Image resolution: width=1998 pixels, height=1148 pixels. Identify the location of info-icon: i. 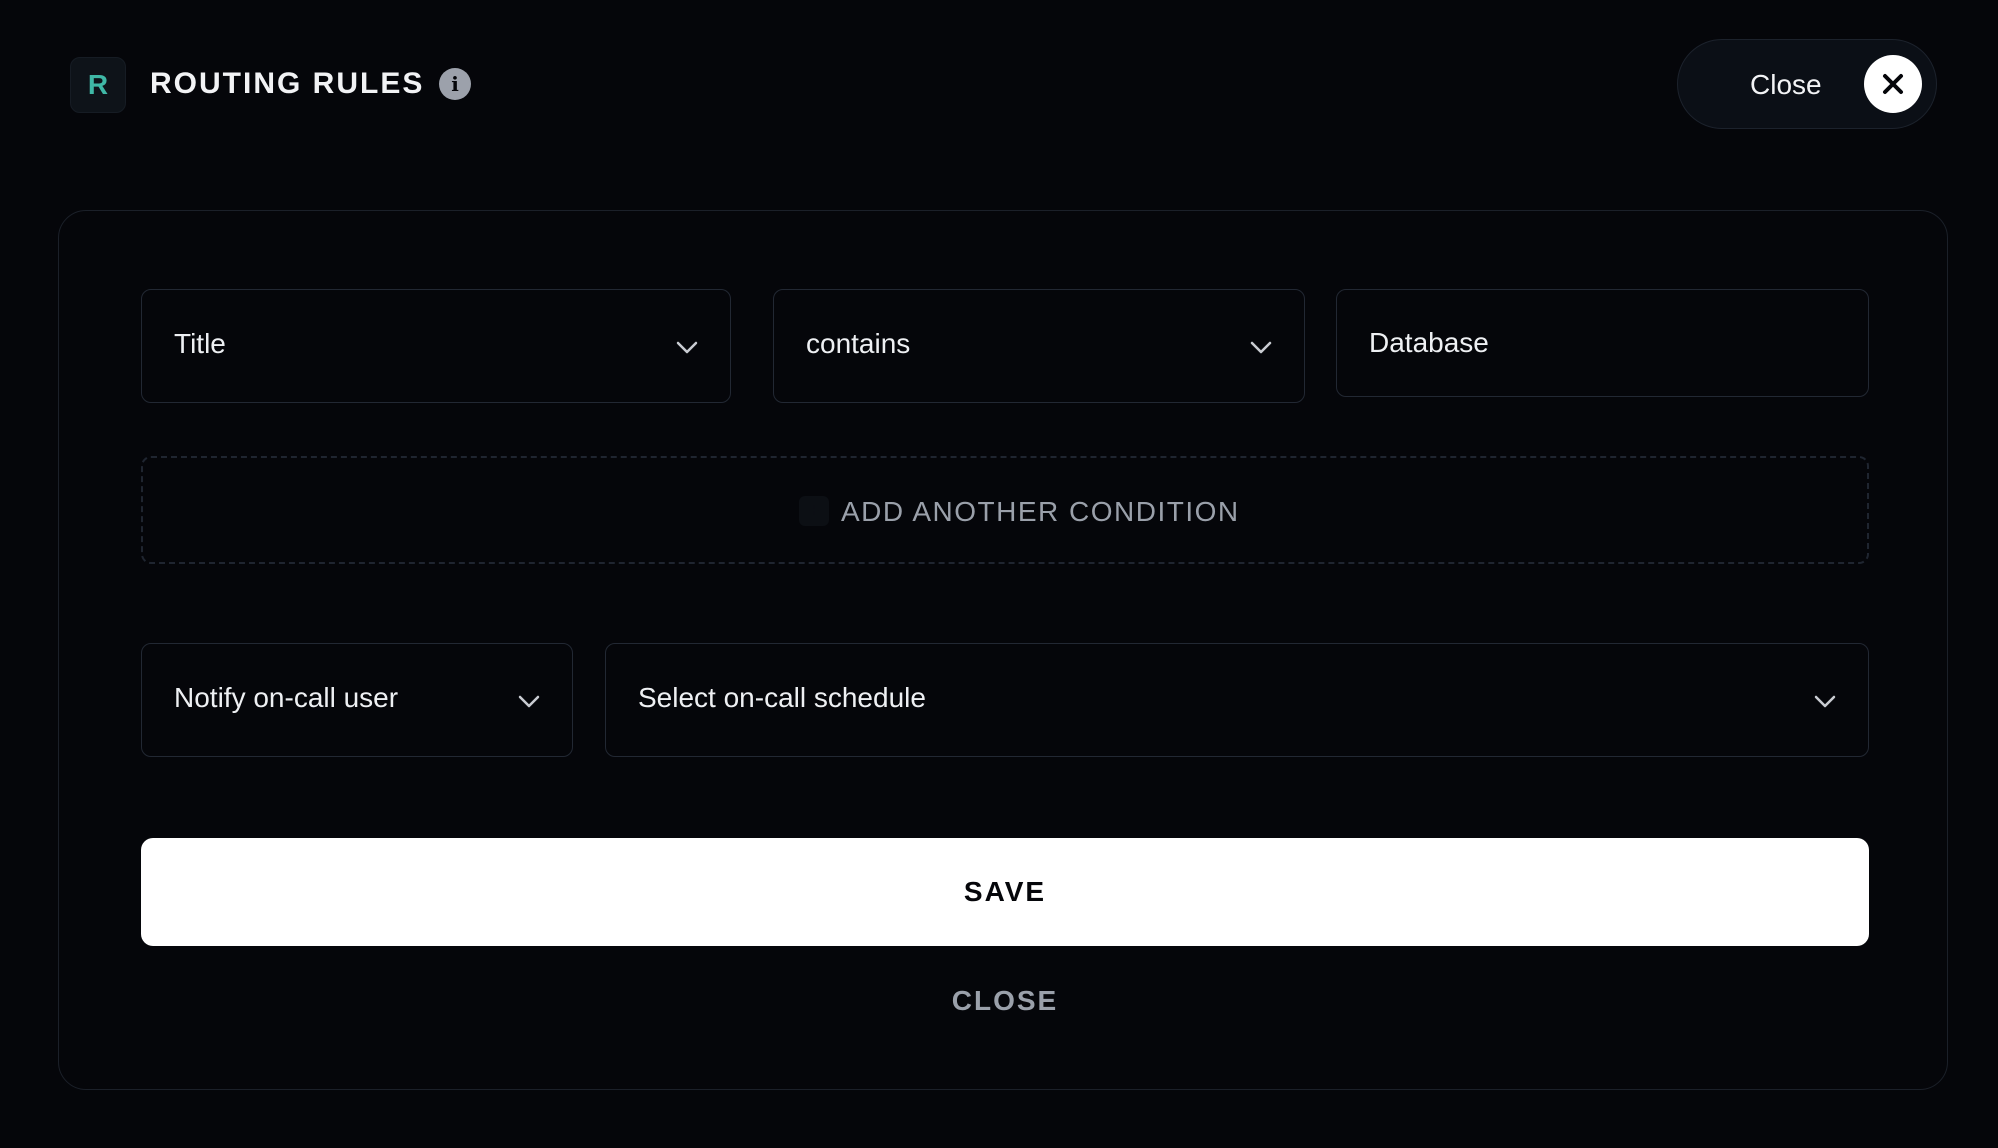
(455, 84).